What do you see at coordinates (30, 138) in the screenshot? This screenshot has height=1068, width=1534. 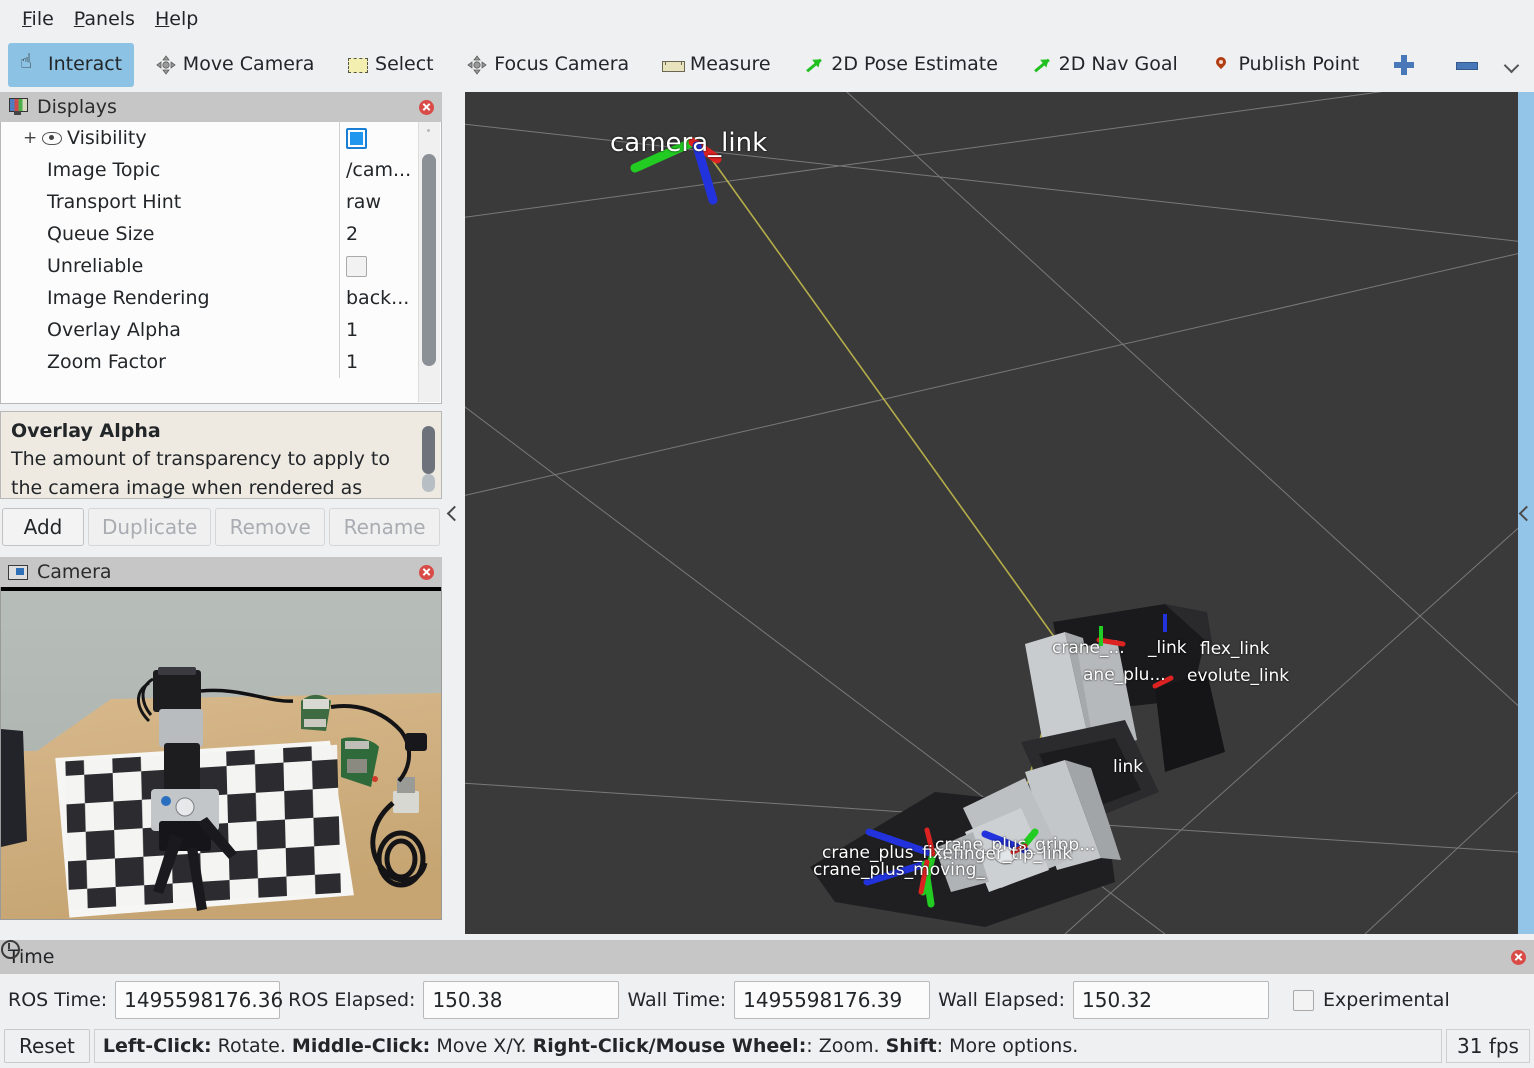 I see `expander-icon: +` at bounding box center [30, 138].